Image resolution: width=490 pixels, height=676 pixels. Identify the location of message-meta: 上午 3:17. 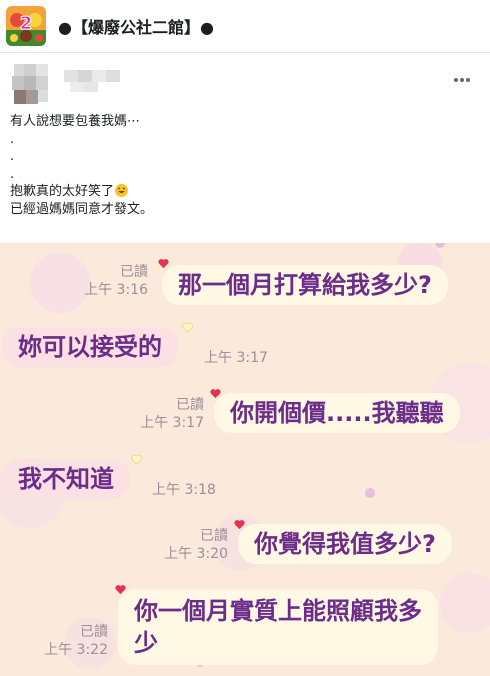
(236, 358).